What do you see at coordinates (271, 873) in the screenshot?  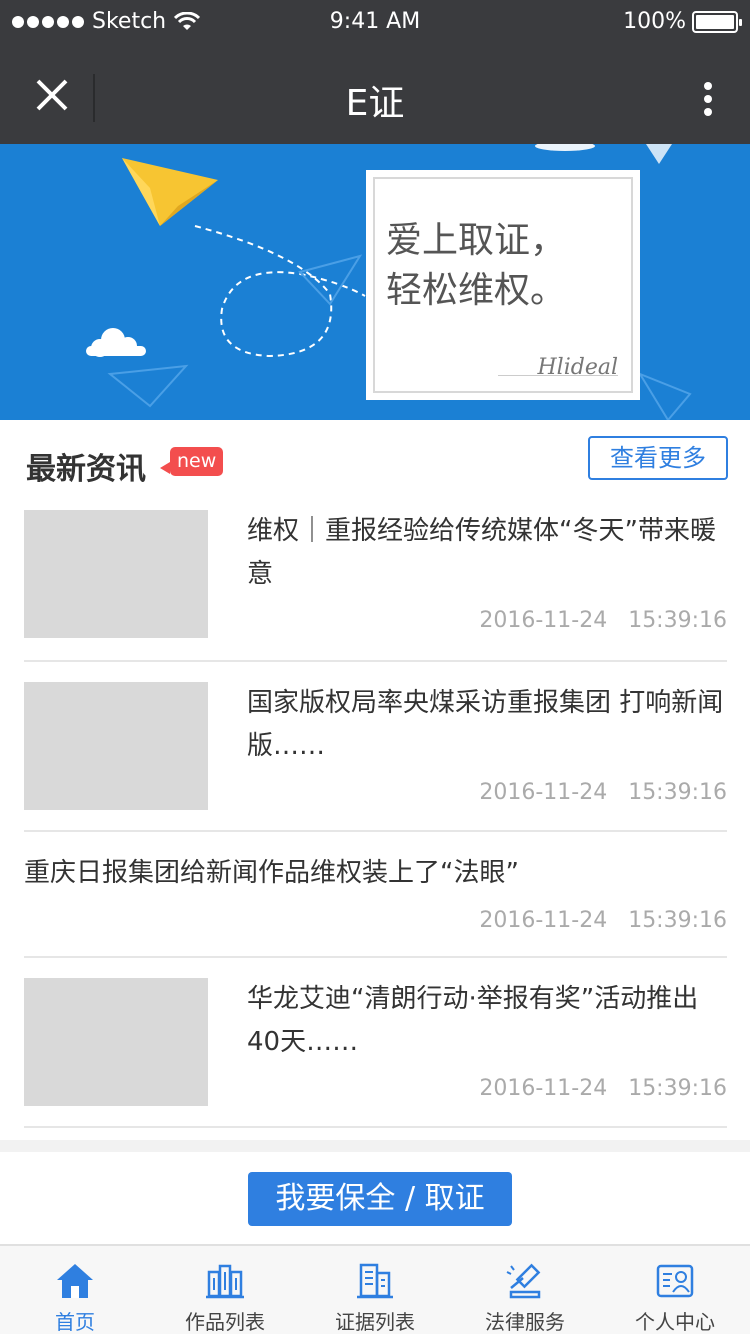 I see `news-title: 重庆日报集团给新闻作品维权装上了“法眼”` at bounding box center [271, 873].